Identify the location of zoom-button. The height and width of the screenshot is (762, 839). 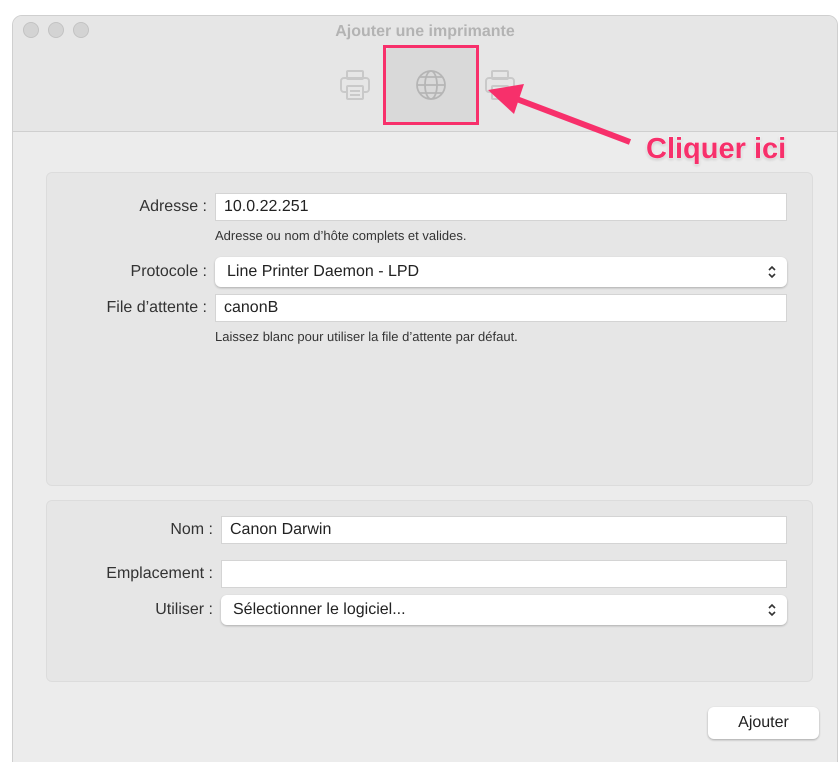
(81, 30).